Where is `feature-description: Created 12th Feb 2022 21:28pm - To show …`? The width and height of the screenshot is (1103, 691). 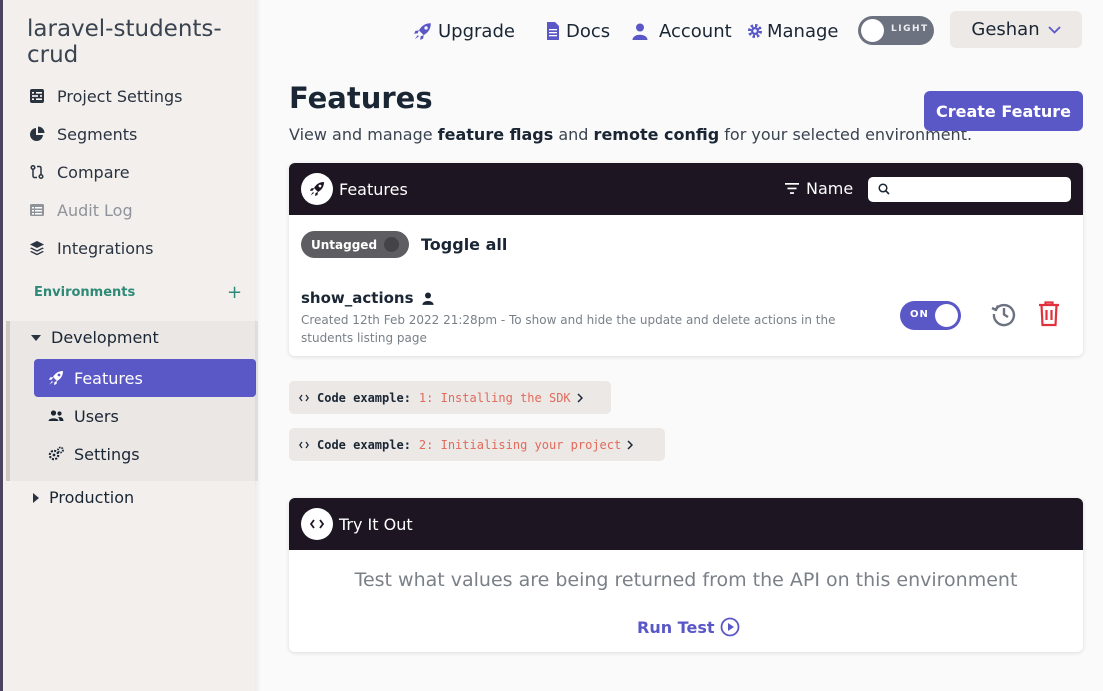 feature-description: Created 12th Feb 2022 21:28pm - To show … is located at coordinates (568, 329).